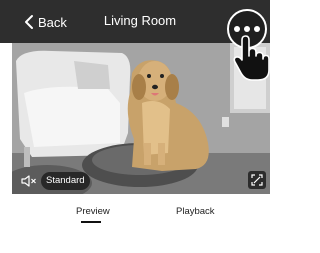 The height and width of the screenshot is (253, 320). I want to click on back-button: Back, so click(45, 22).